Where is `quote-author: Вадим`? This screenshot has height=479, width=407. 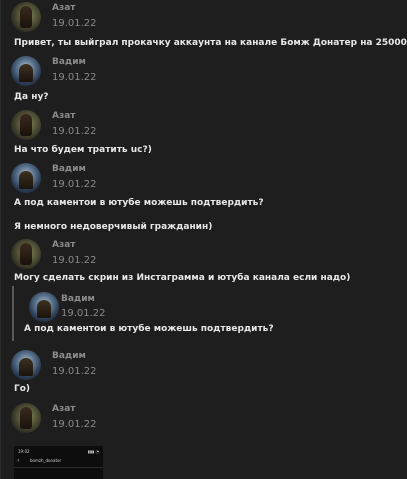 quote-author: Вадим is located at coordinates (78, 299).